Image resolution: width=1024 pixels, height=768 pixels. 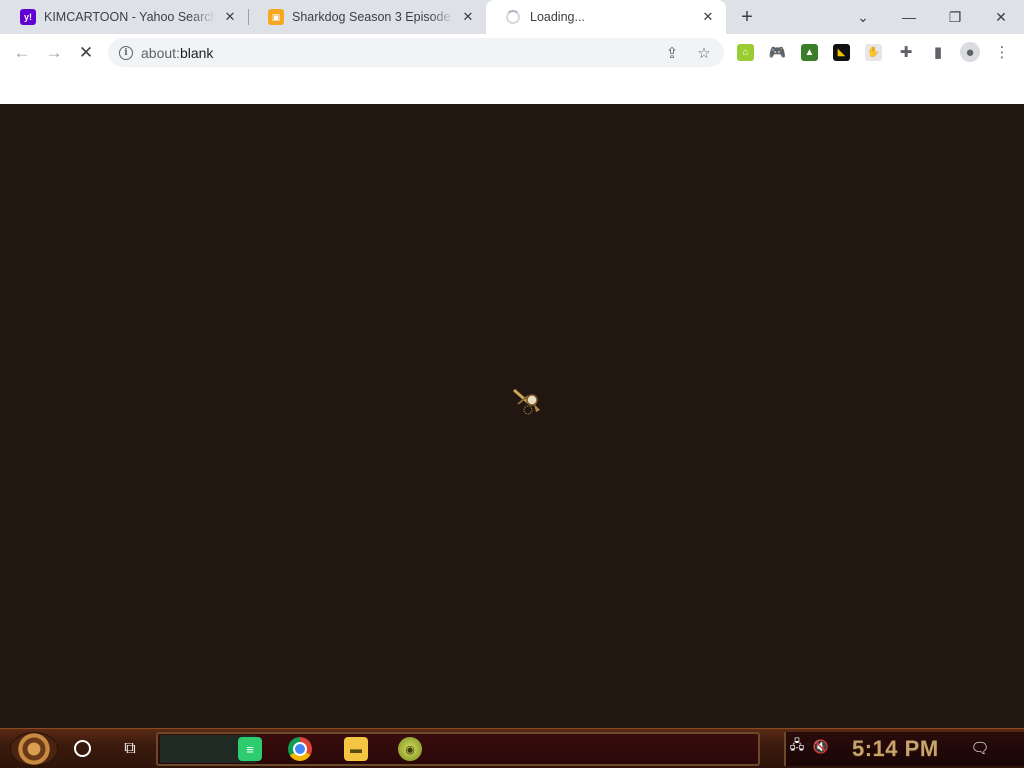 I want to click on tab-title: KIMCARTOON - Yahoo Search, so click(x=130, y=17).